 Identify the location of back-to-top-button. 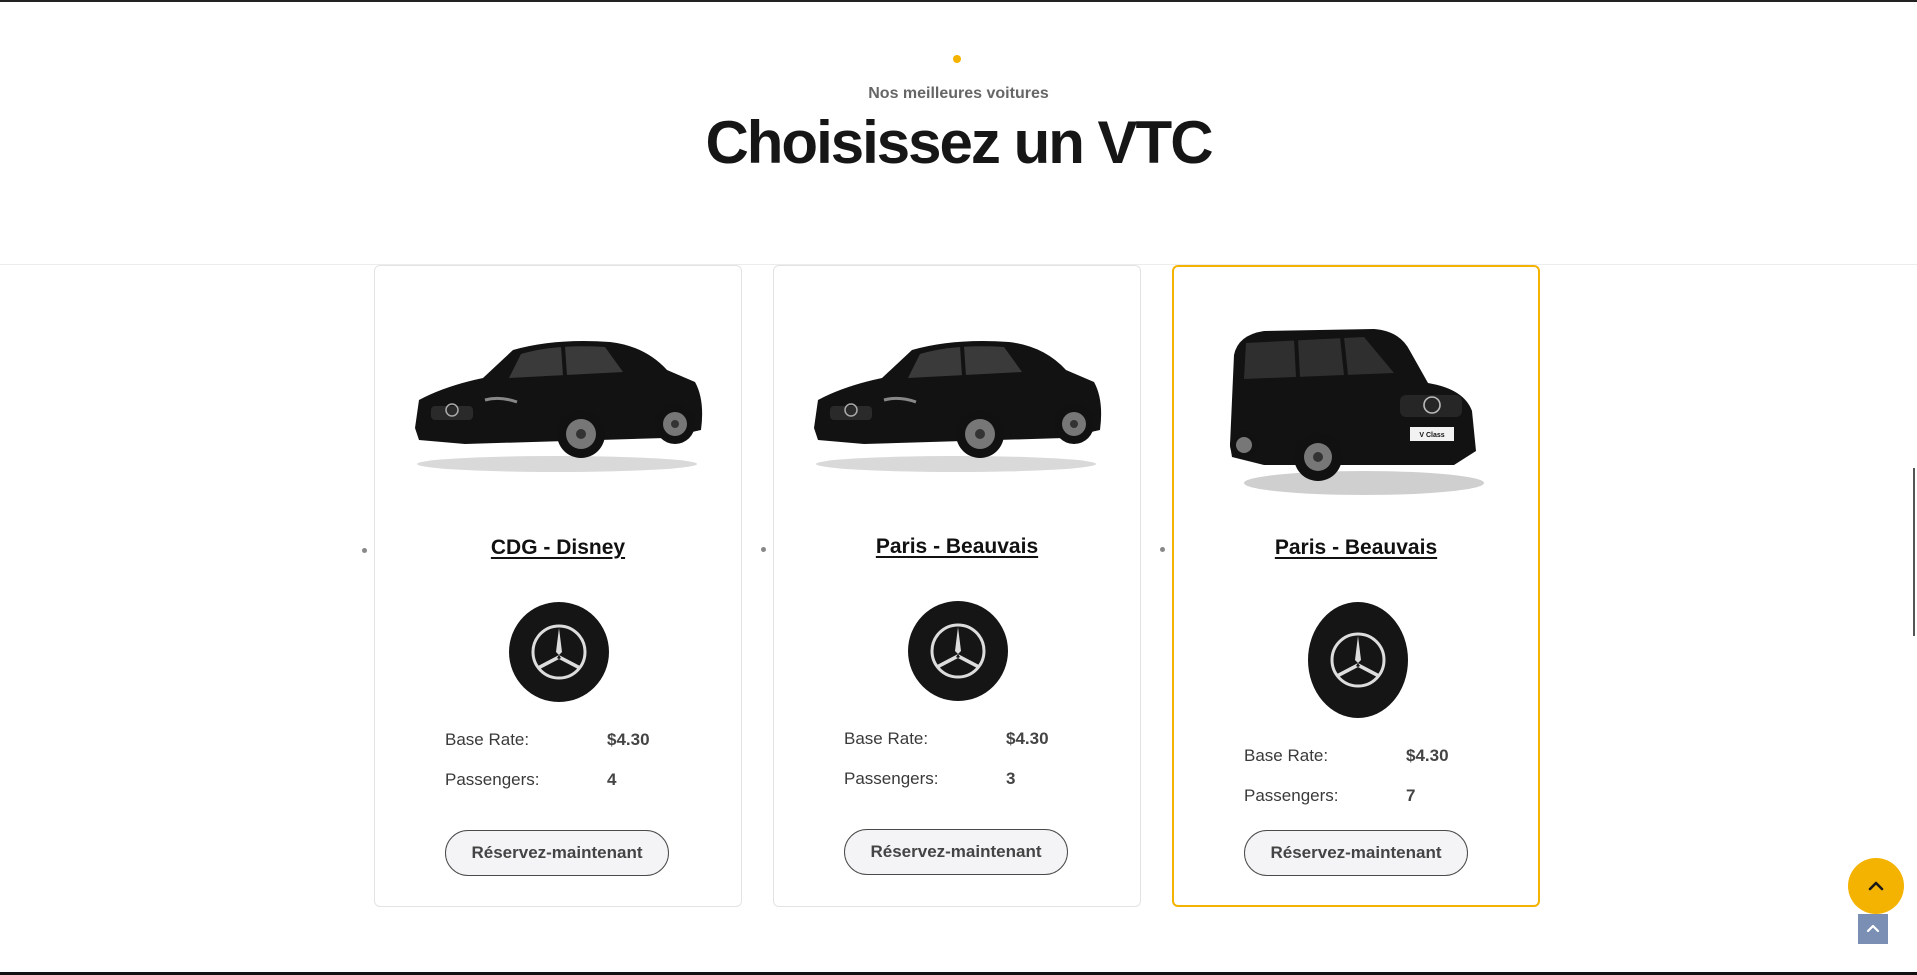
(1873, 929).